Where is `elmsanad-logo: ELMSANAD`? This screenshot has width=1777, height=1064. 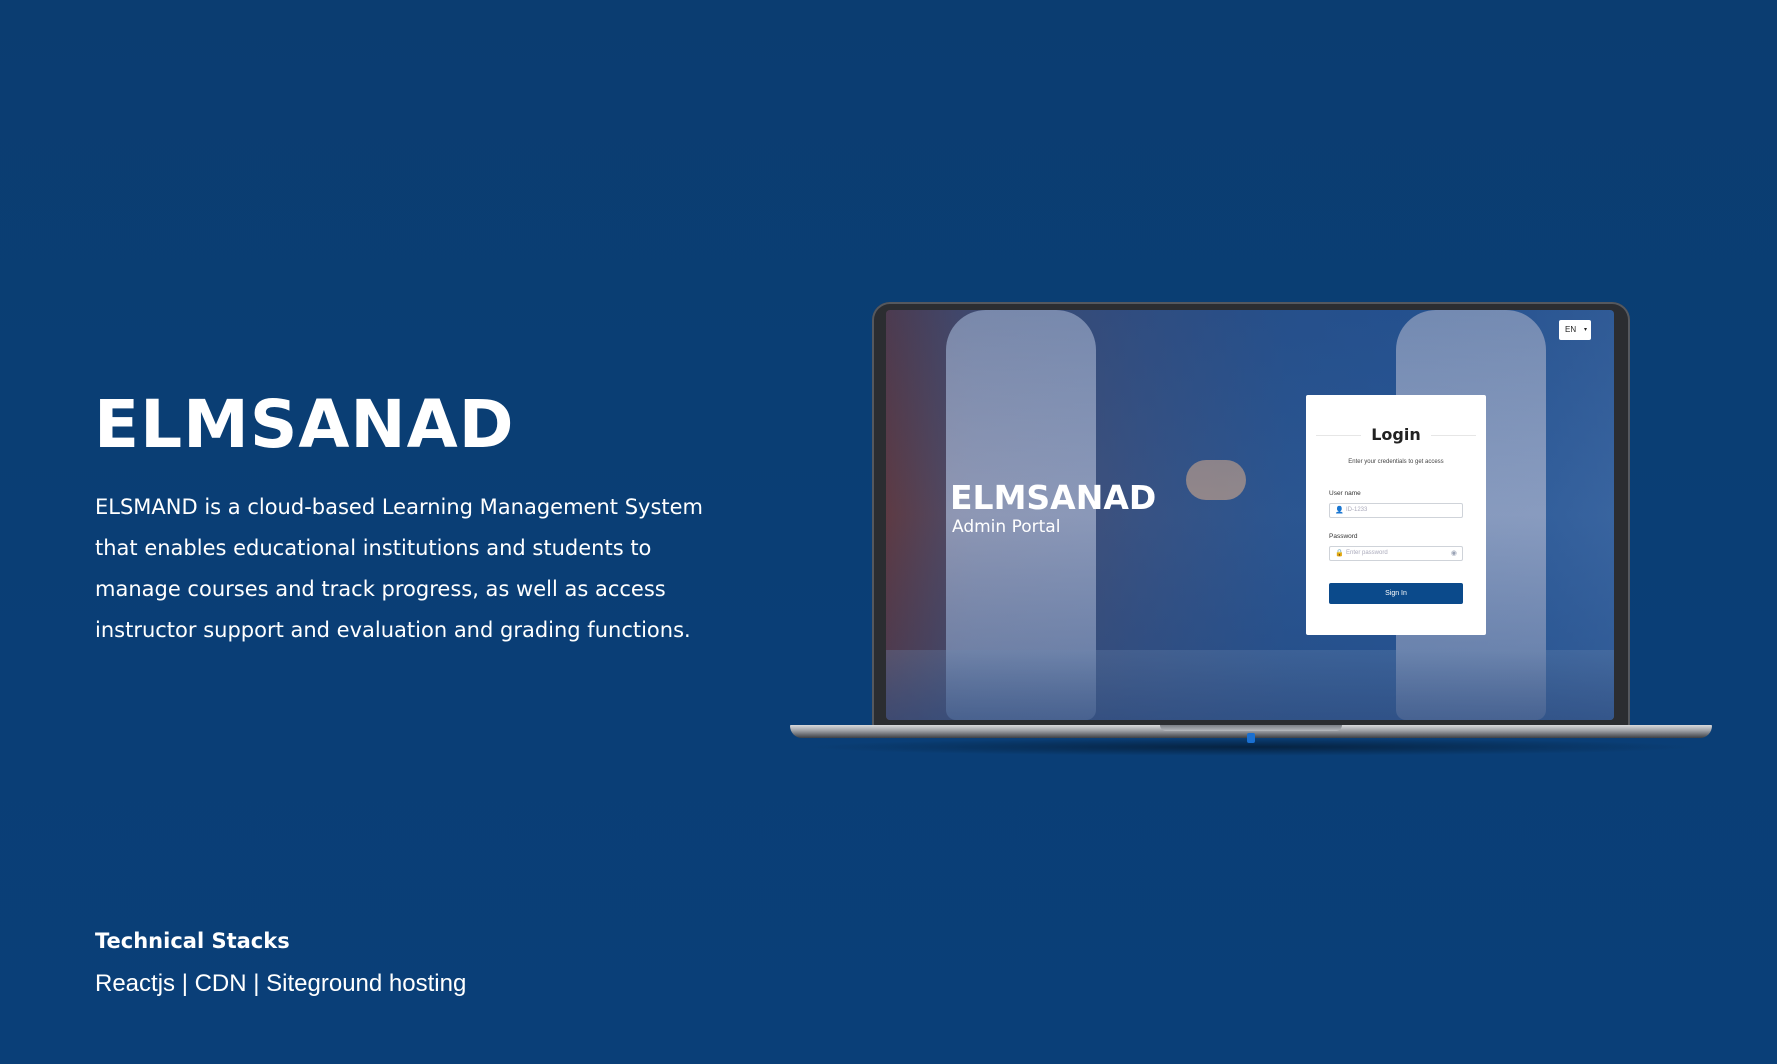
elmsanad-logo: ELMSANAD is located at coordinates (304, 424).